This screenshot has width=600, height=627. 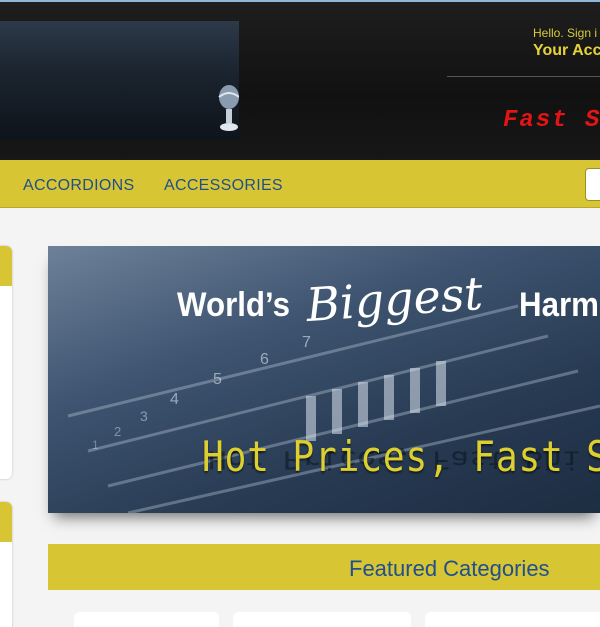 I want to click on hole-number: 6, so click(x=264, y=359).